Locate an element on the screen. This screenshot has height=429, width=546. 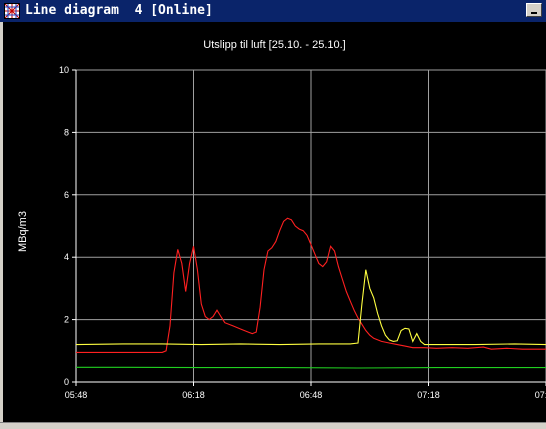
x-tick-label: 05:48 is located at coordinates (76, 395).